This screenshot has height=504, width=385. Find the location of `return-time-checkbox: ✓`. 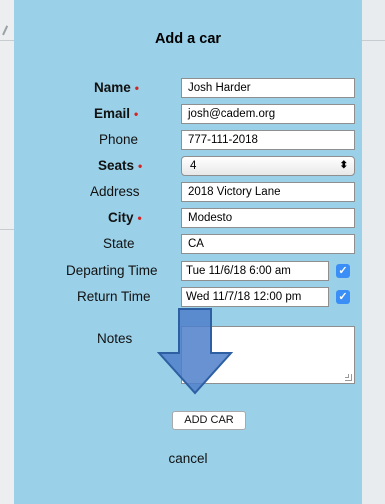

return-time-checkbox: ✓ is located at coordinates (343, 297).